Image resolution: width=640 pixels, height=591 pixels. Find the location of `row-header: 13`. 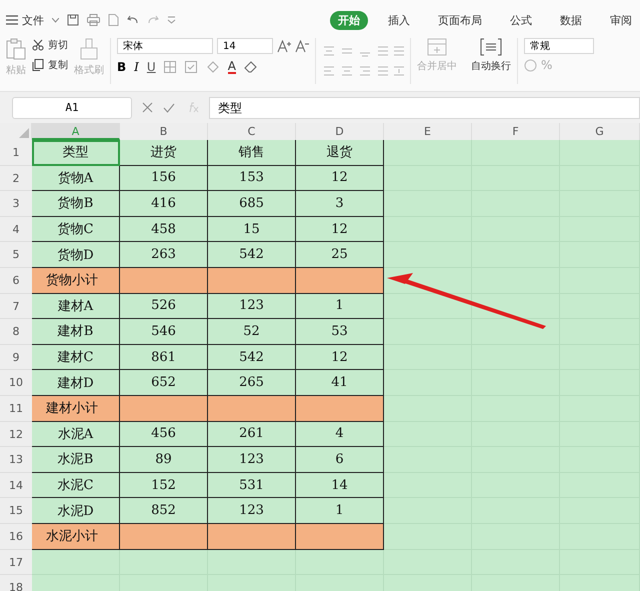

row-header: 13 is located at coordinates (16, 460).